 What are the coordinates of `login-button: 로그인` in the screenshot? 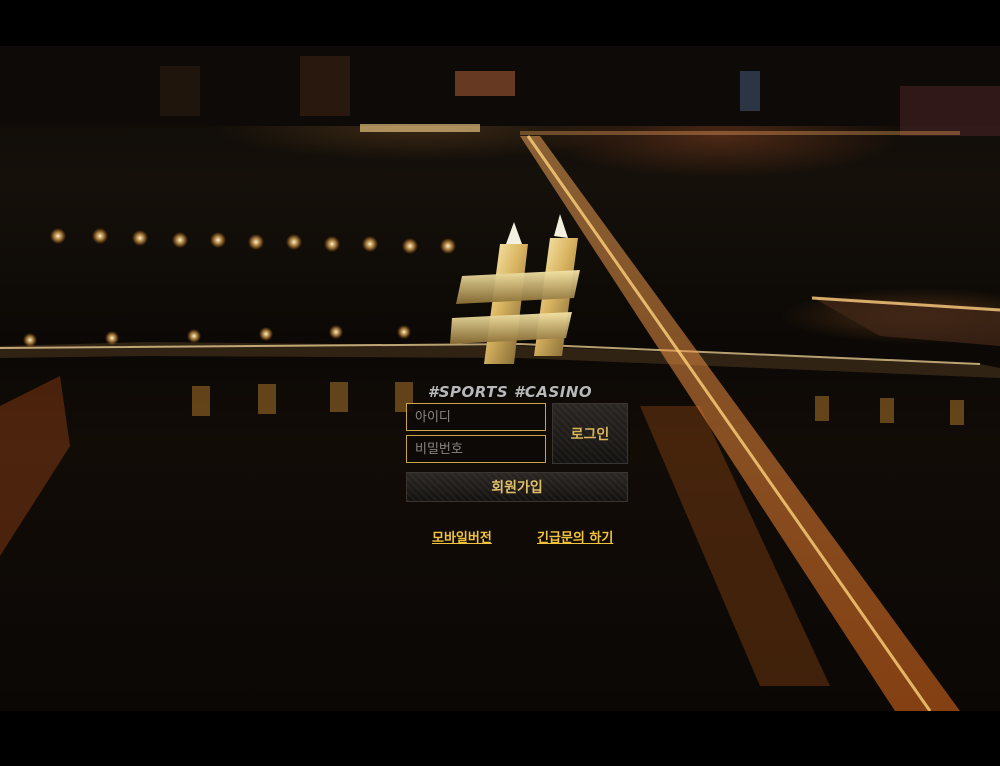 It's located at (590, 433).